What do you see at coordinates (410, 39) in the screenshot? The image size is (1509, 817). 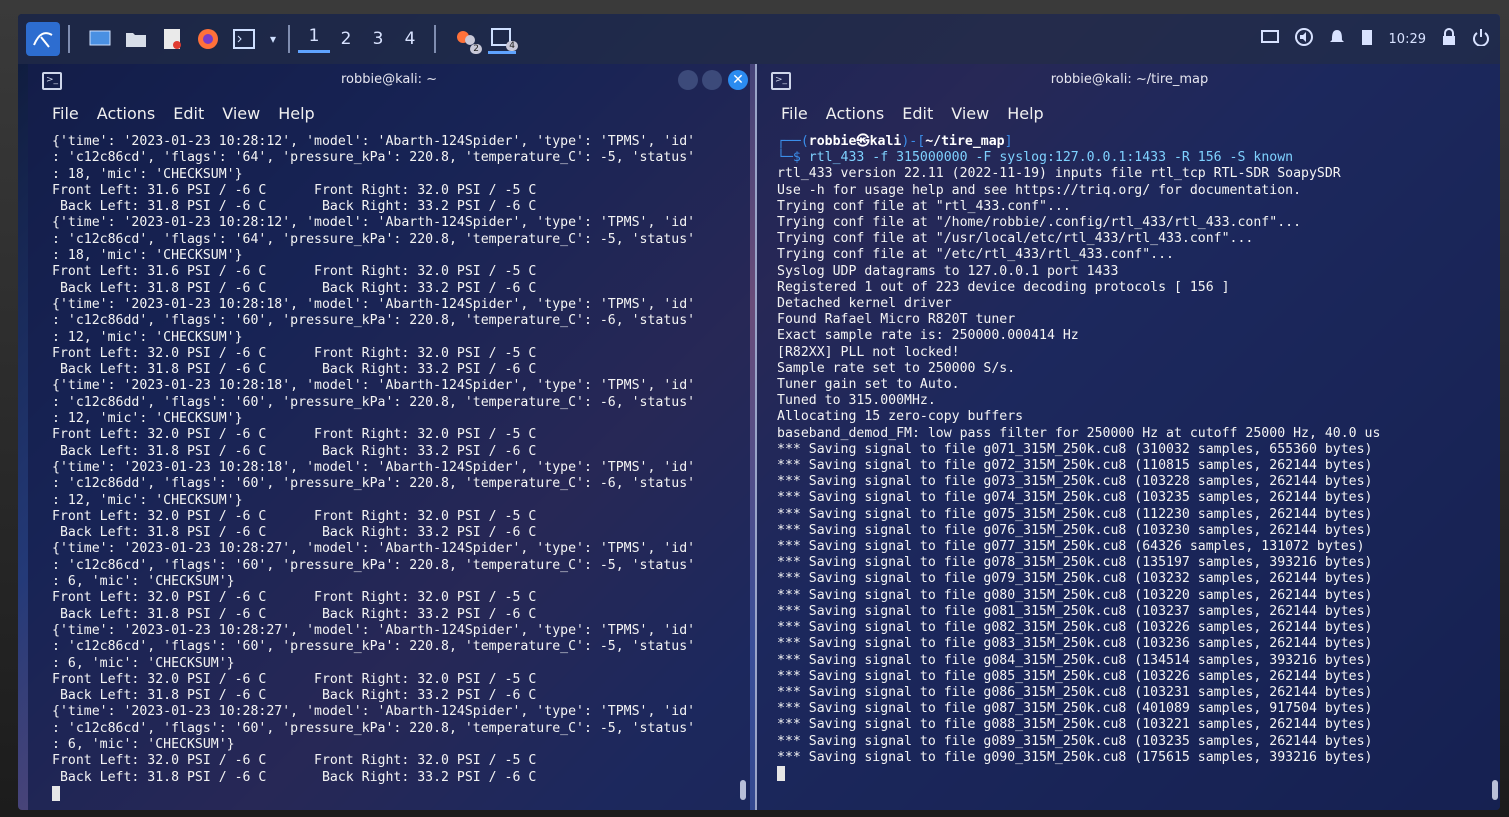 I see `workspace-4: 4` at bounding box center [410, 39].